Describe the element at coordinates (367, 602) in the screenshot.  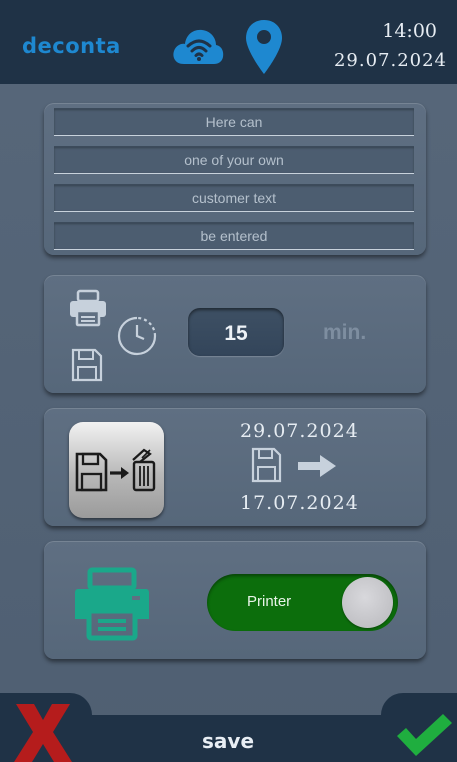
I see `toggle-knob` at that location.